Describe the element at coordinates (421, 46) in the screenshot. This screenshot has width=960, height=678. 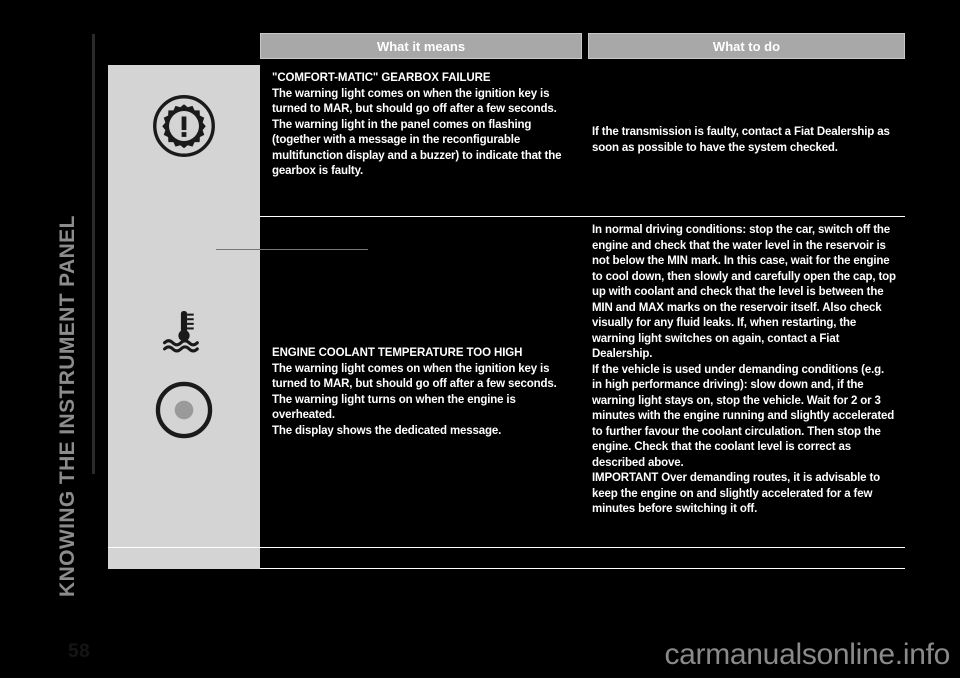
I see `column-header-what-it-means: What it means` at that location.